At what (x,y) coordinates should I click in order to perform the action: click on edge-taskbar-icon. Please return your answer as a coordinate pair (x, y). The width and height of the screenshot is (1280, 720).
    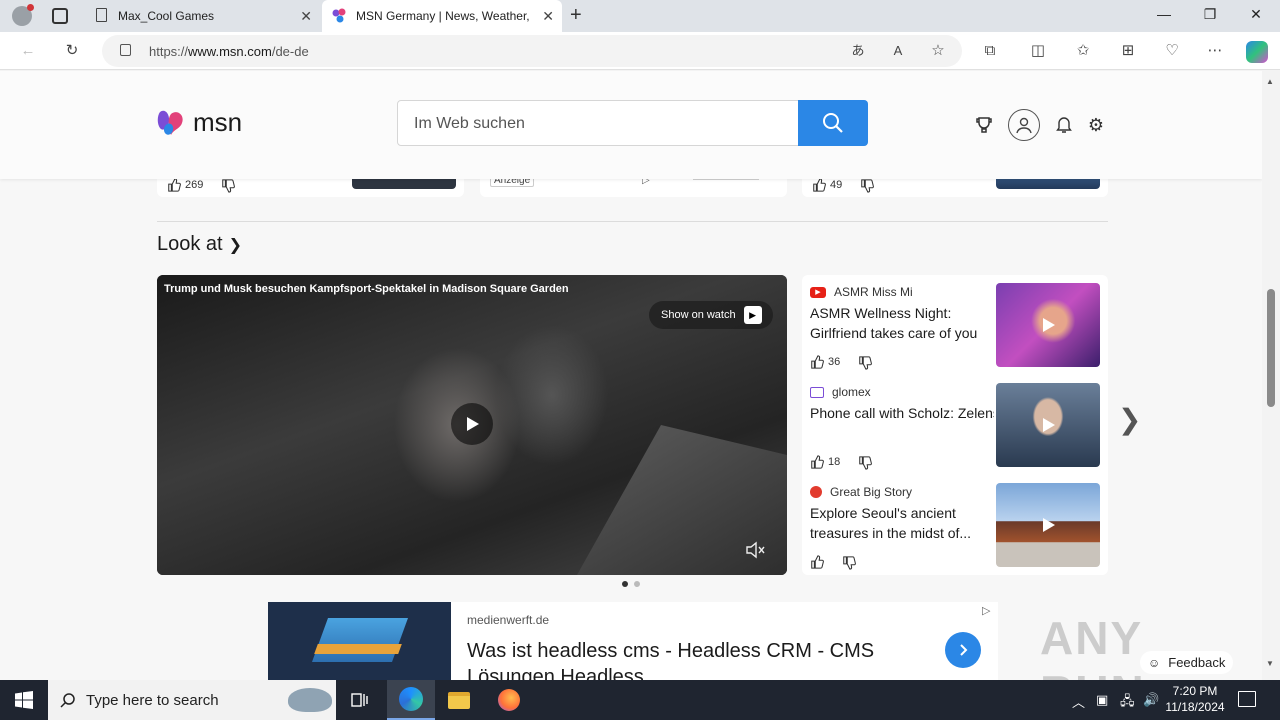
    Looking at the image, I should click on (411, 700).